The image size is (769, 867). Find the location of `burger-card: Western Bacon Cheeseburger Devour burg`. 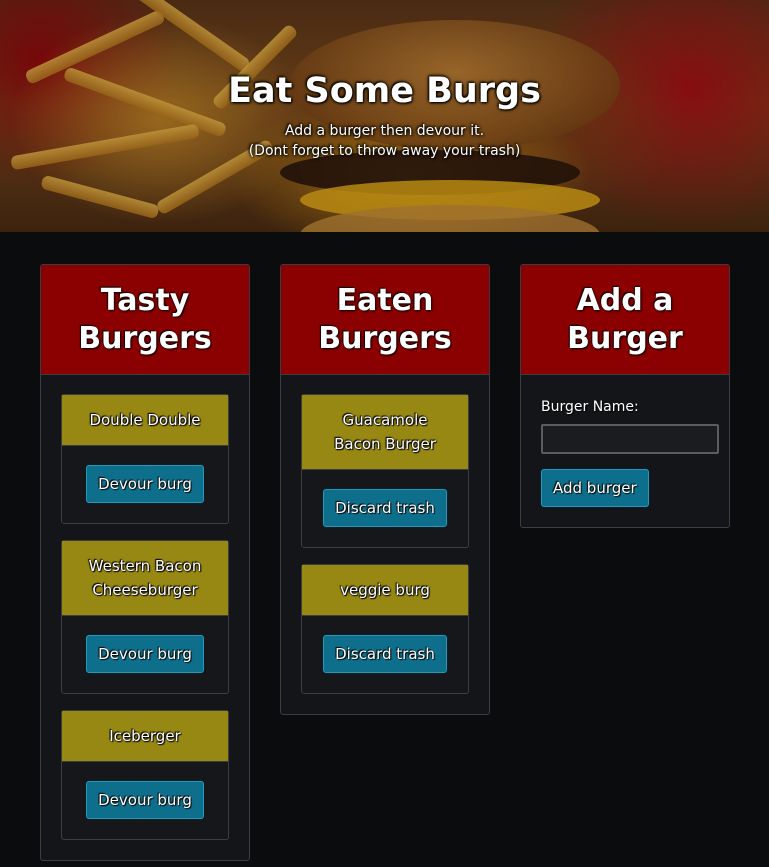

burger-card: Western Bacon Cheeseburger Devour burg is located at coordinates (145, 617).